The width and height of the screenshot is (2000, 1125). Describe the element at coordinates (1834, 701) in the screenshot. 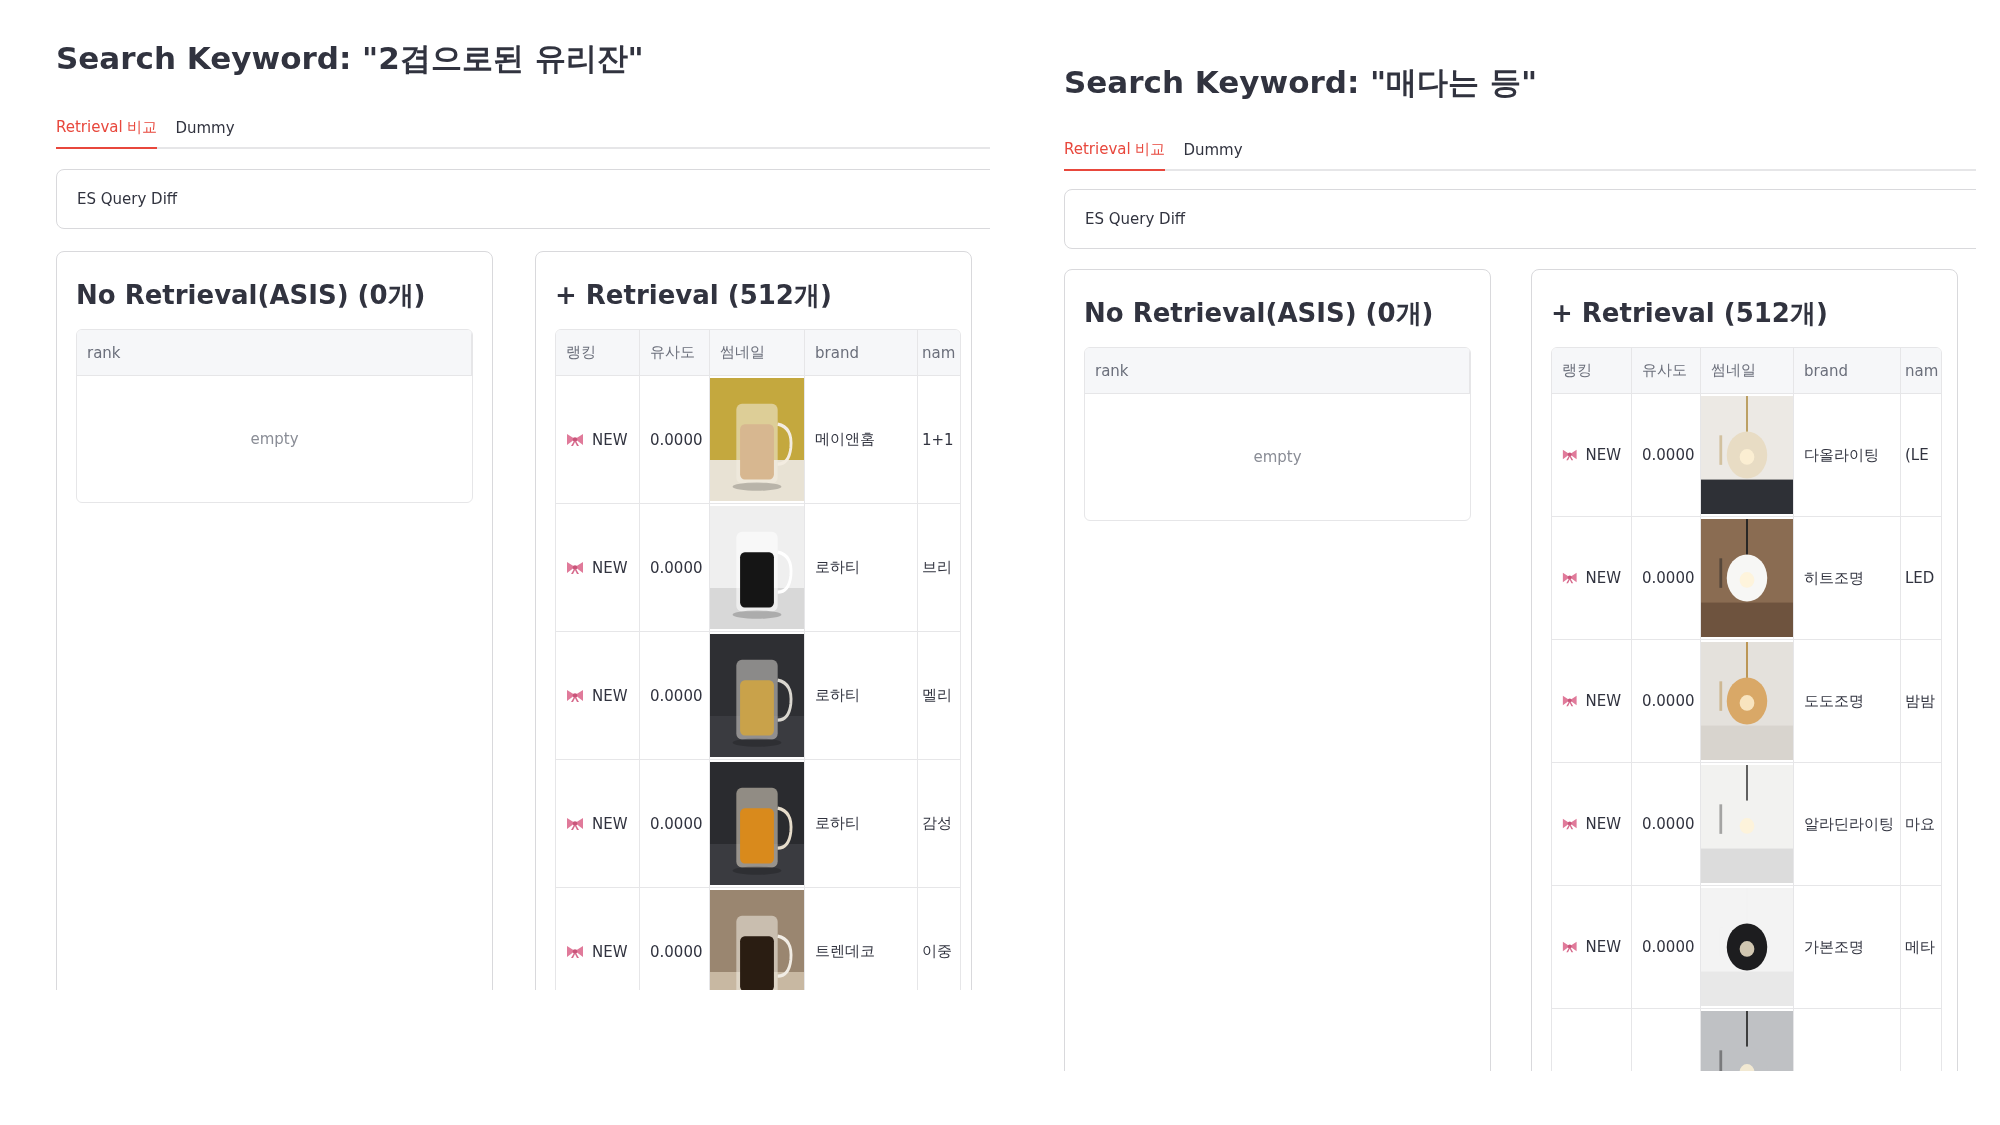

I see `table-cell: 도도조명` at that location.